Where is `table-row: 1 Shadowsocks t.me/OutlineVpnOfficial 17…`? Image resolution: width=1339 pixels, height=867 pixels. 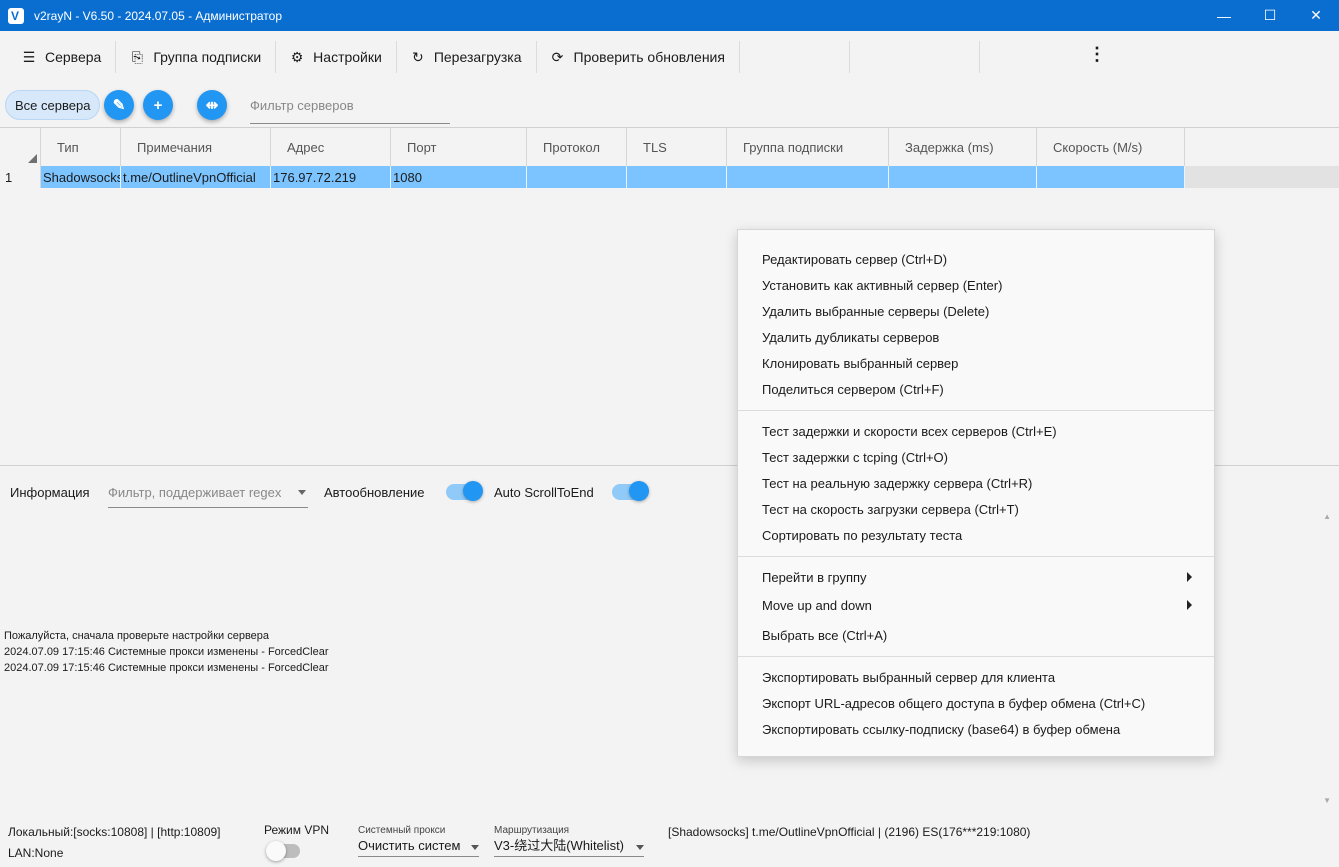
table-row: 1 Shadowsocks t.me/OutlineVpnOfficial 17… is located at coordinates (669, 177).